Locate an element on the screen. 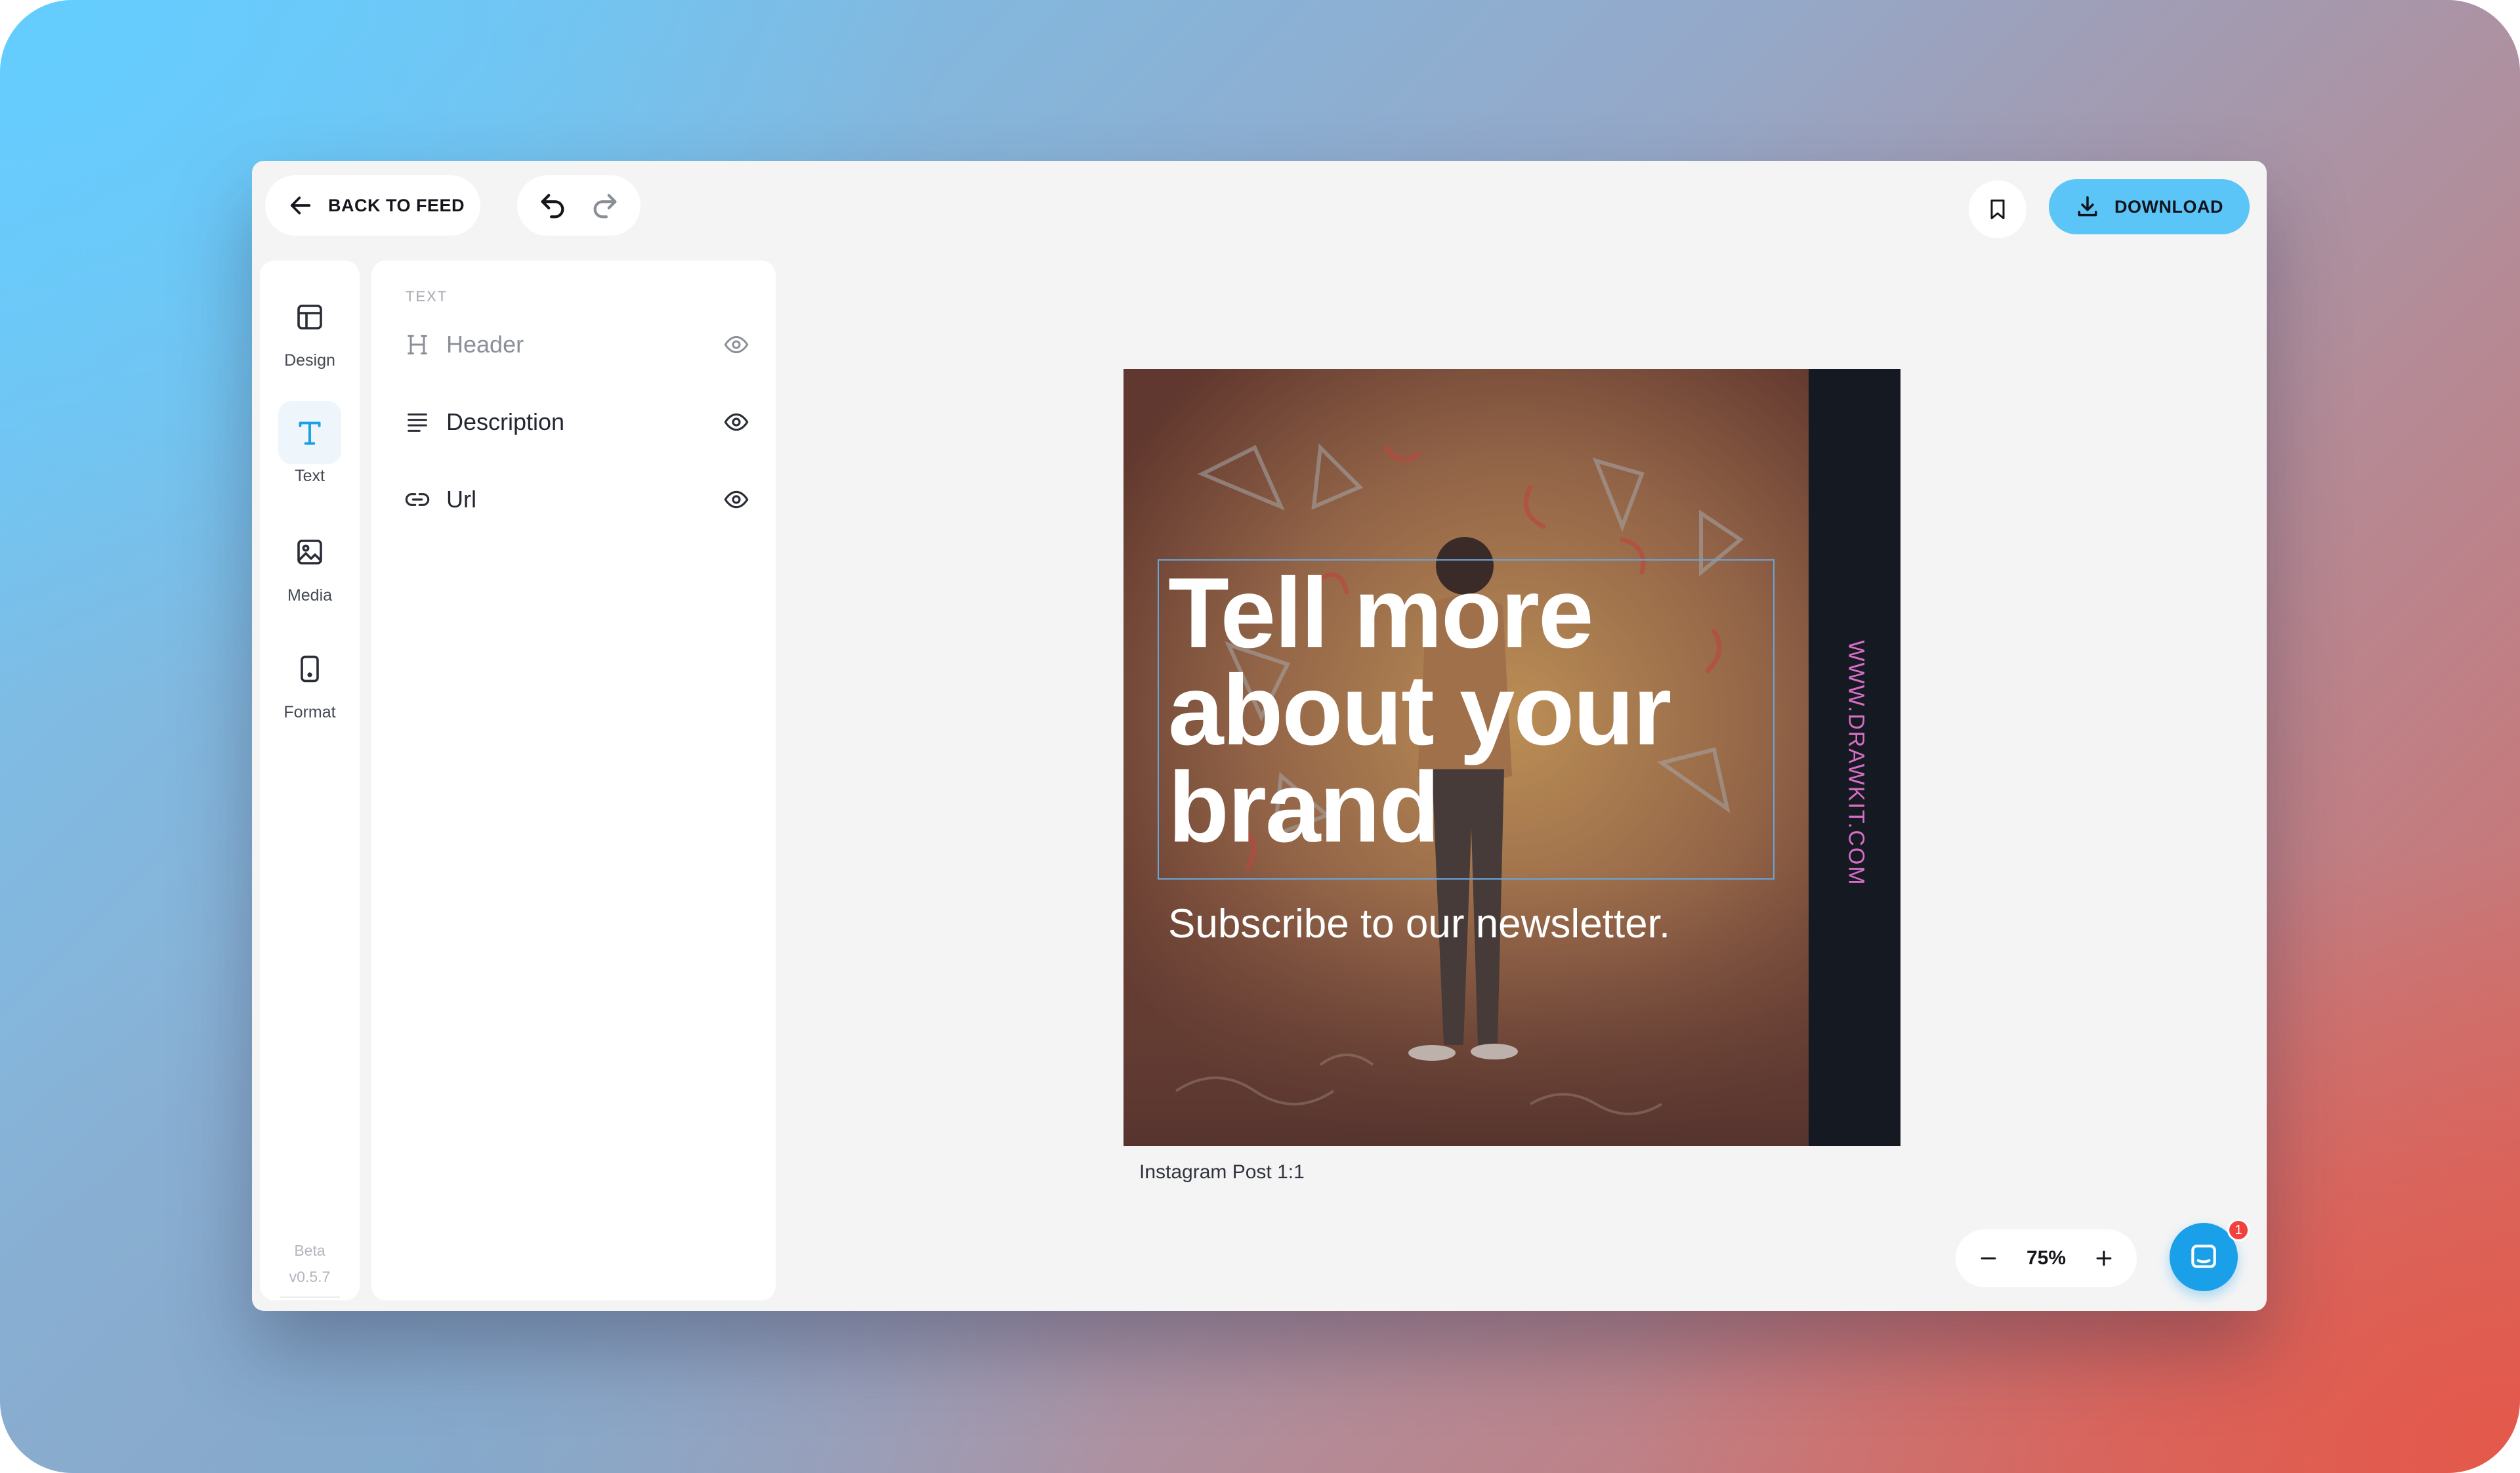 This screenshot has width=2520, height=1473. sidebar-item-media: Media is located at coordinates (310, 563).